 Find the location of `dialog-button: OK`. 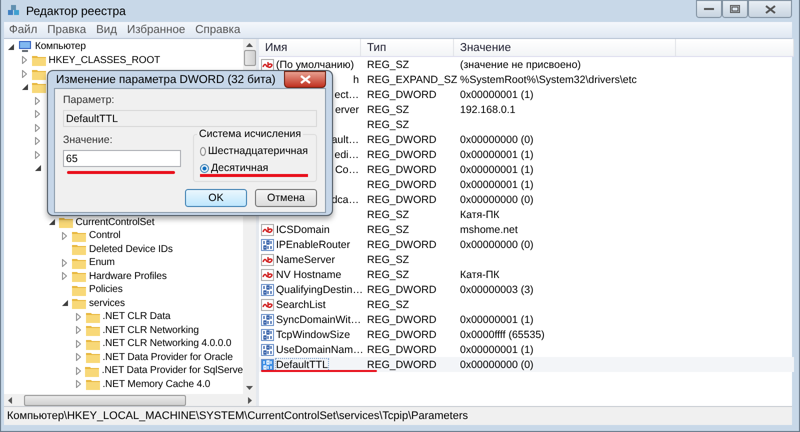

dialog-button: OK is located at coordinates (216, 198).